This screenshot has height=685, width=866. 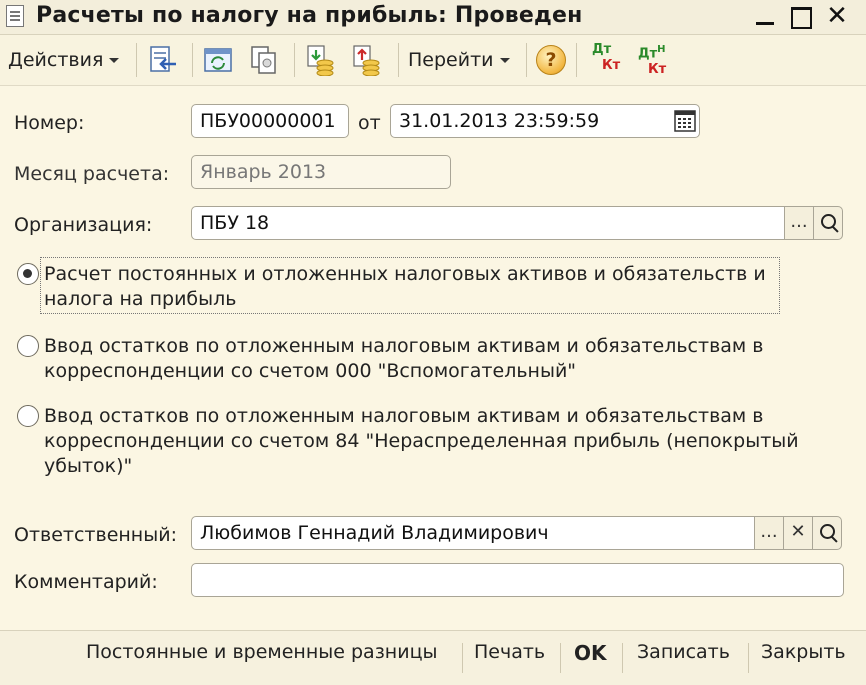 I want to click on date-field: 31.01.2013 23:59:59, so click(x=545, y=121).